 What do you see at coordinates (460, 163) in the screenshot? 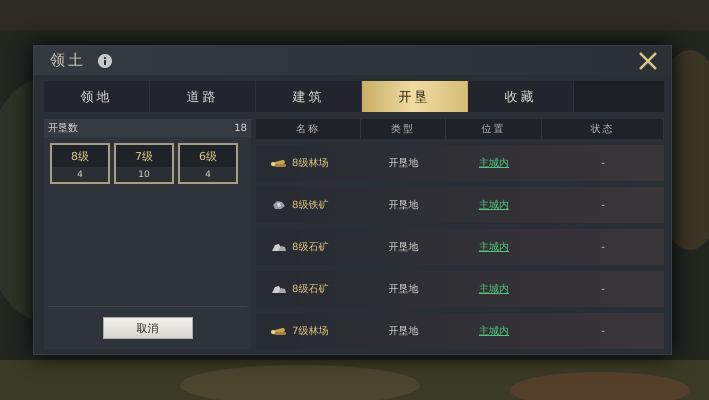
I see `table-row: 8级林场 开垦地 主城内 -` at bounding box center [460, 163].